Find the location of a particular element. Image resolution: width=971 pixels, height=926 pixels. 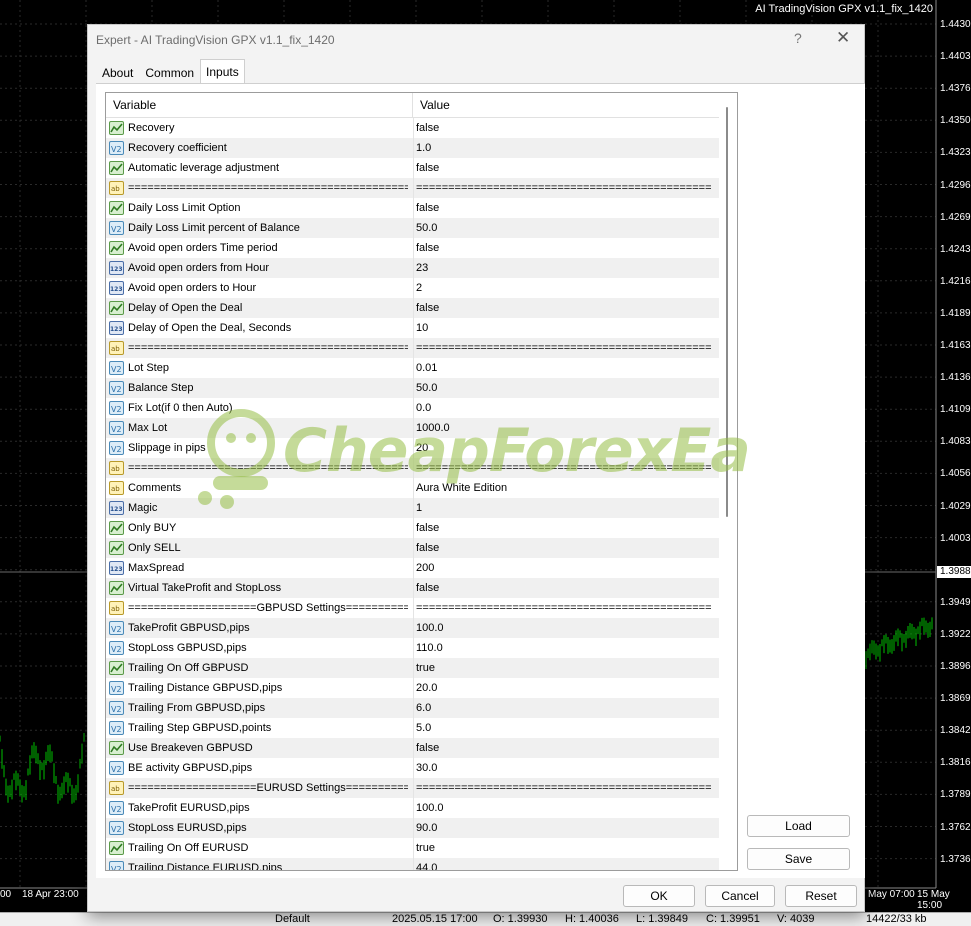

param-value: 0.0 is located at coordinates (564, 408).